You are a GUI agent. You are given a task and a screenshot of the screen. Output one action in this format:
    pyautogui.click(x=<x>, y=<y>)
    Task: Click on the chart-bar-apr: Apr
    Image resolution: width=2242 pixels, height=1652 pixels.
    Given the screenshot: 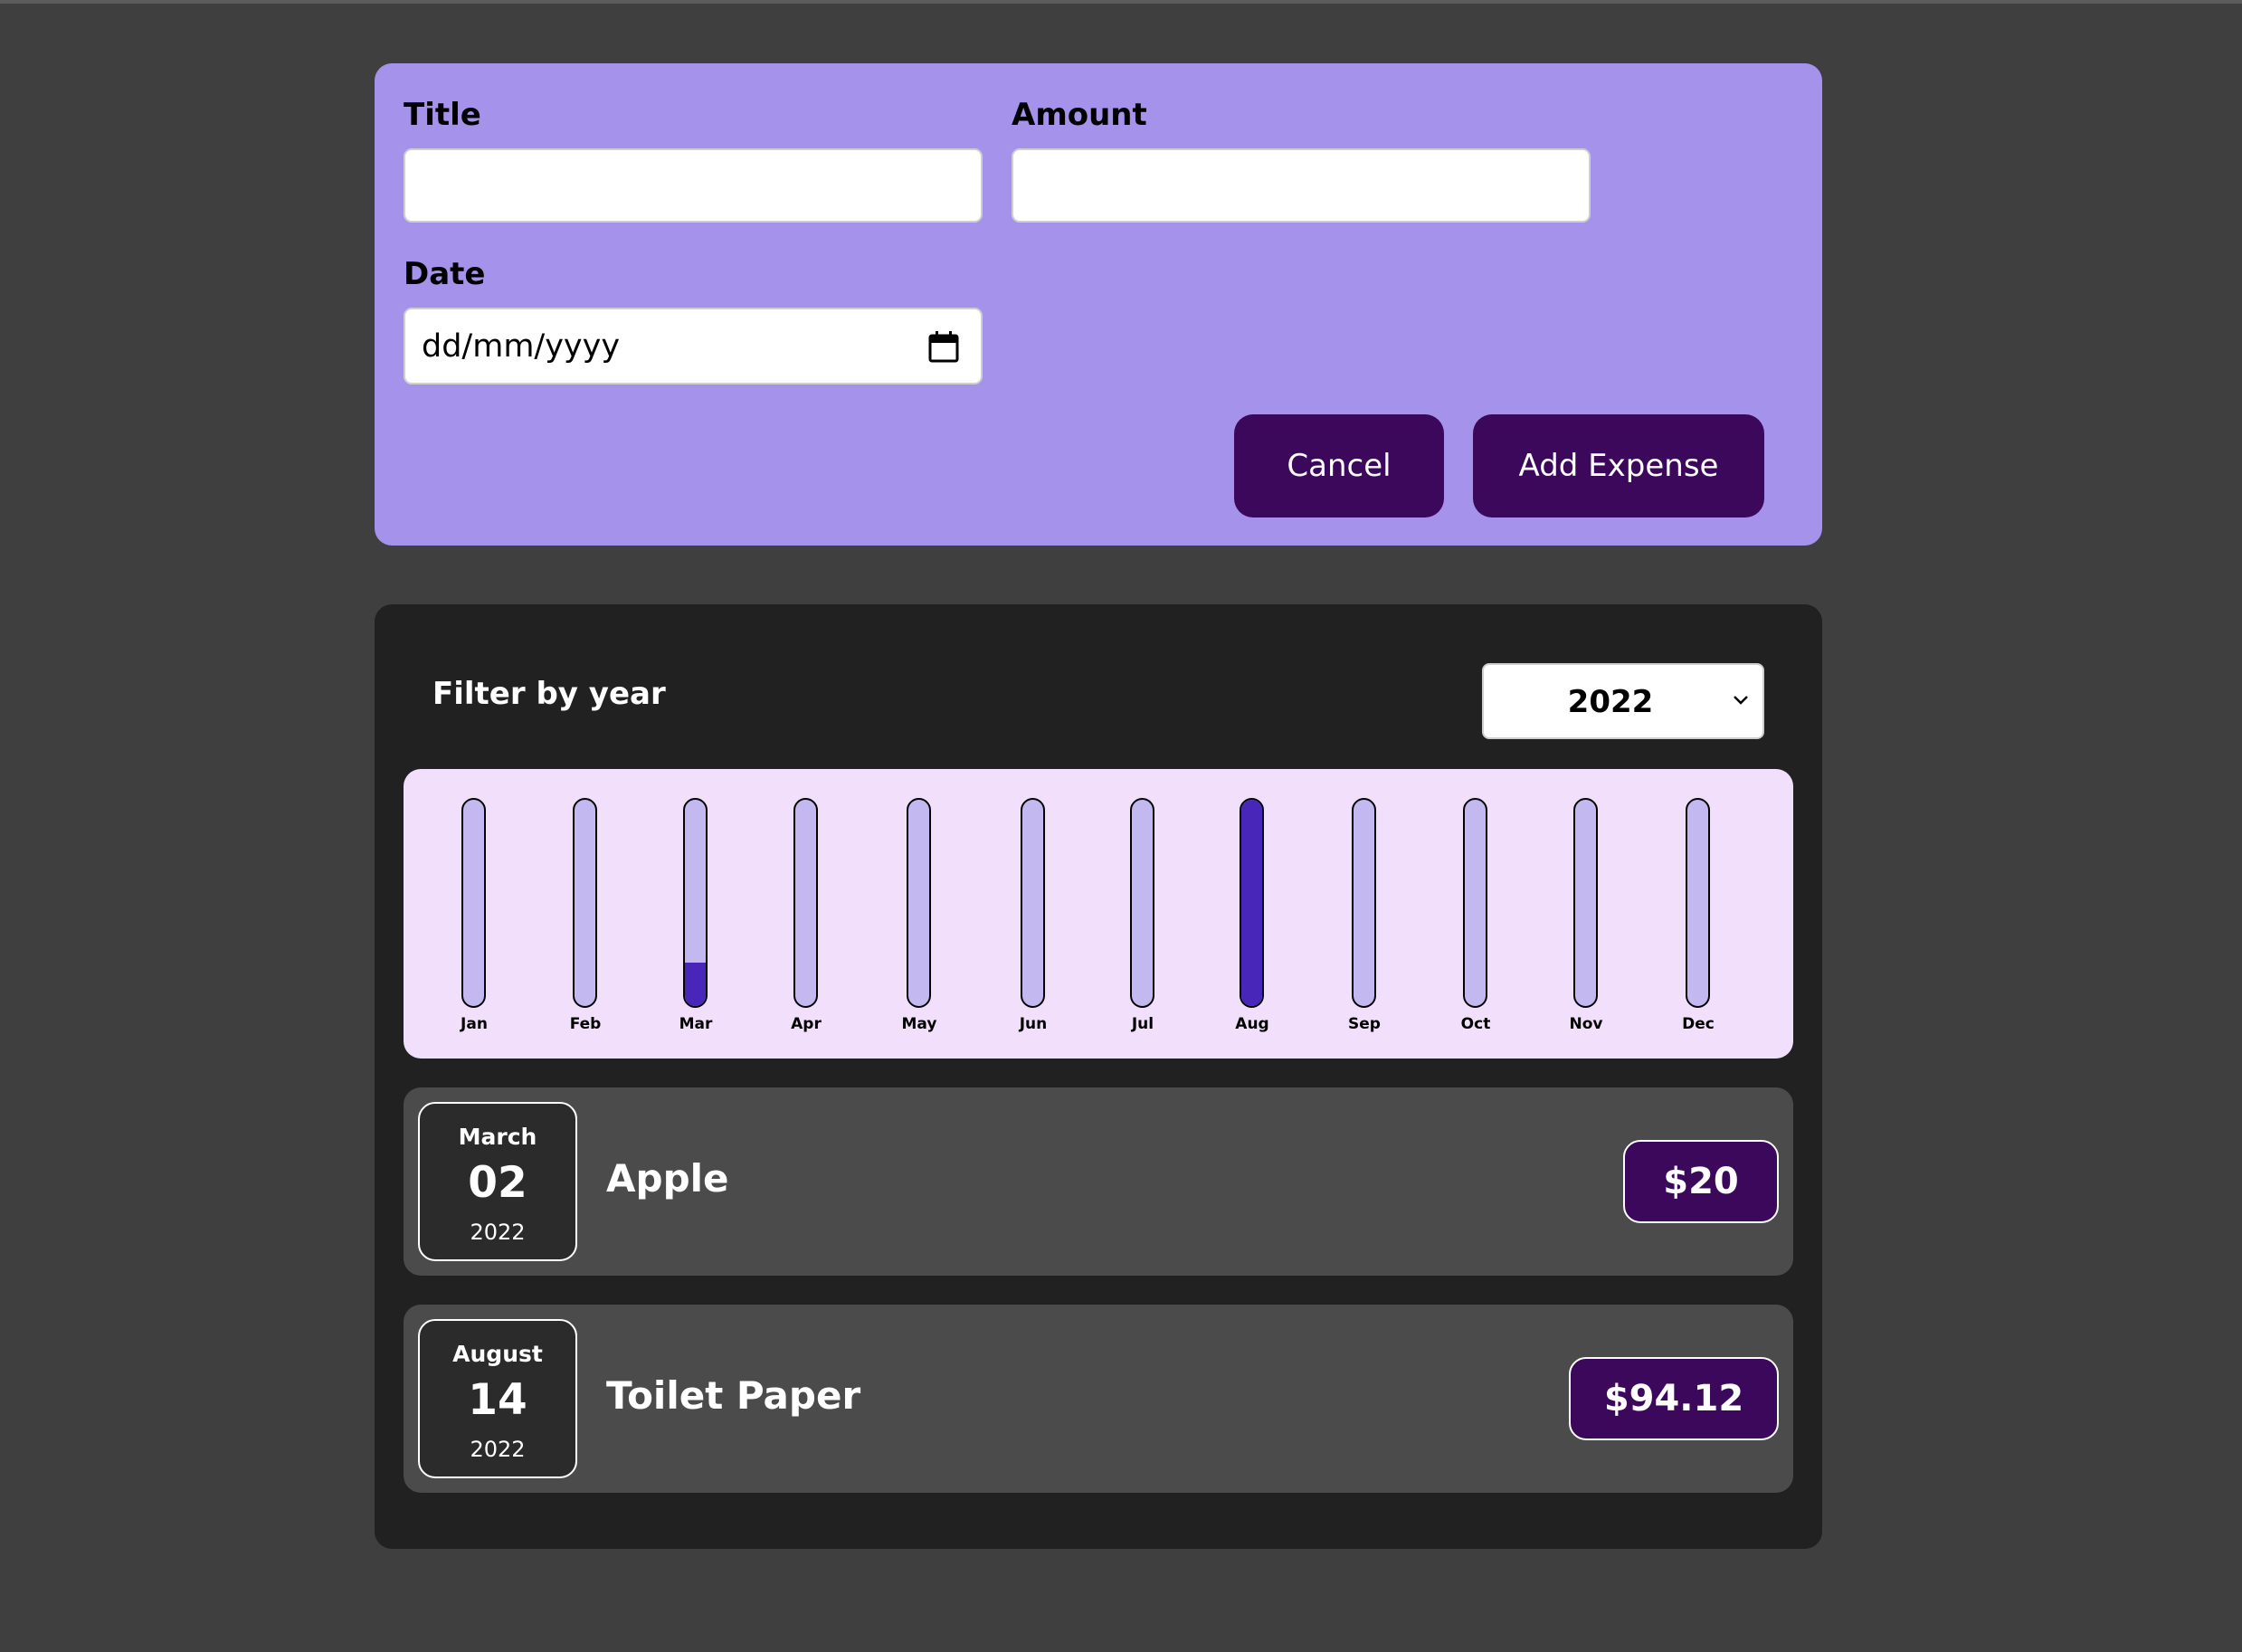 What is the action you would take?
    pyautogui.click(x=806, y=918)
    